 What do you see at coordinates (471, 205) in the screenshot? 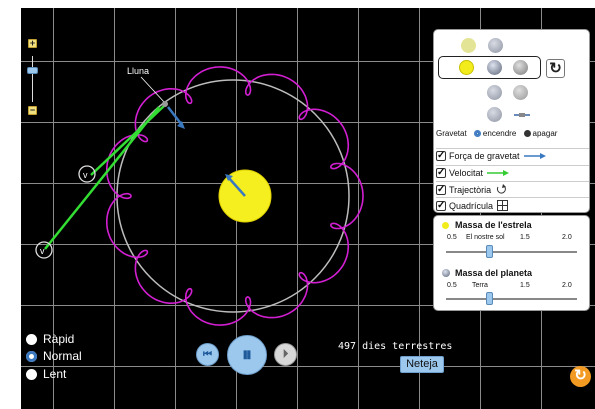
I see `check-grid-label: Quadrícula` at bounding box center [471, 205].